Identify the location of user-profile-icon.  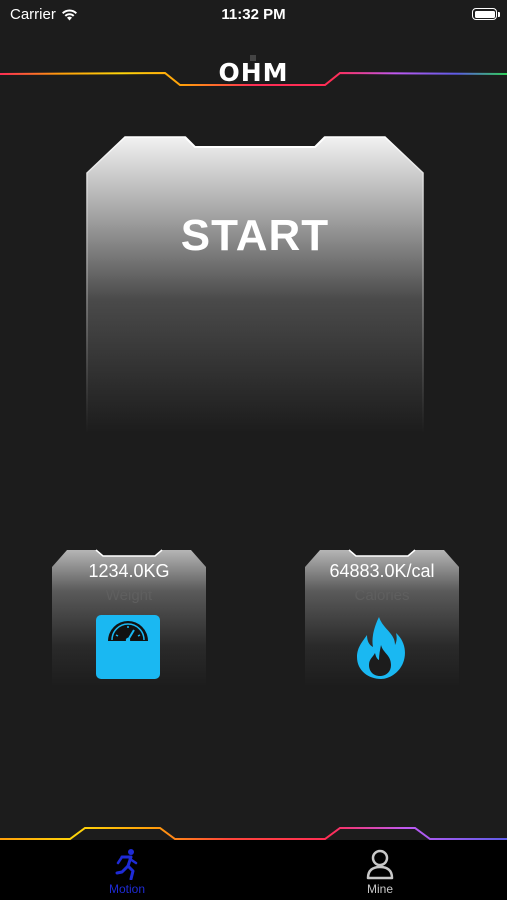
(380, 864).